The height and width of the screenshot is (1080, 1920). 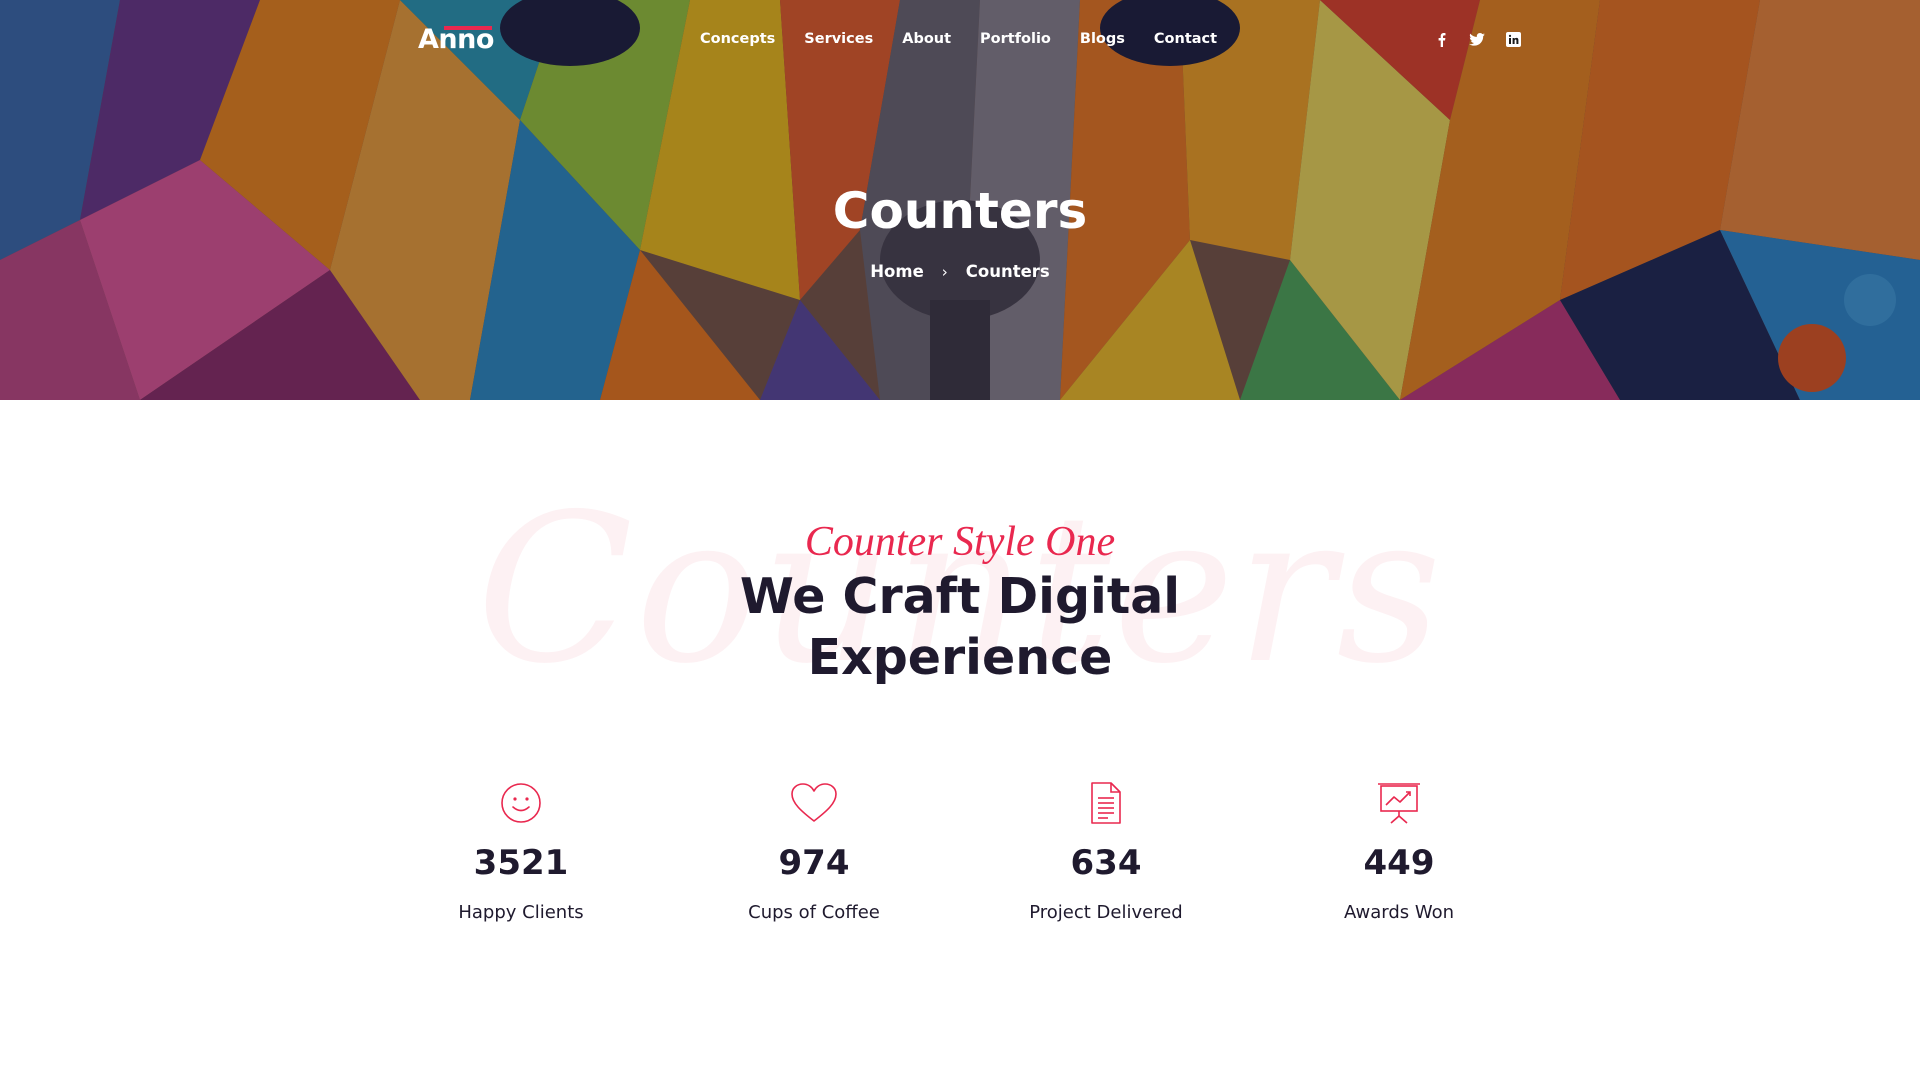 What do you see at coordinates (814, 912) in the screenshot?
I see `counter-label: Cups of Coffee` at bounding box center [814, 912].